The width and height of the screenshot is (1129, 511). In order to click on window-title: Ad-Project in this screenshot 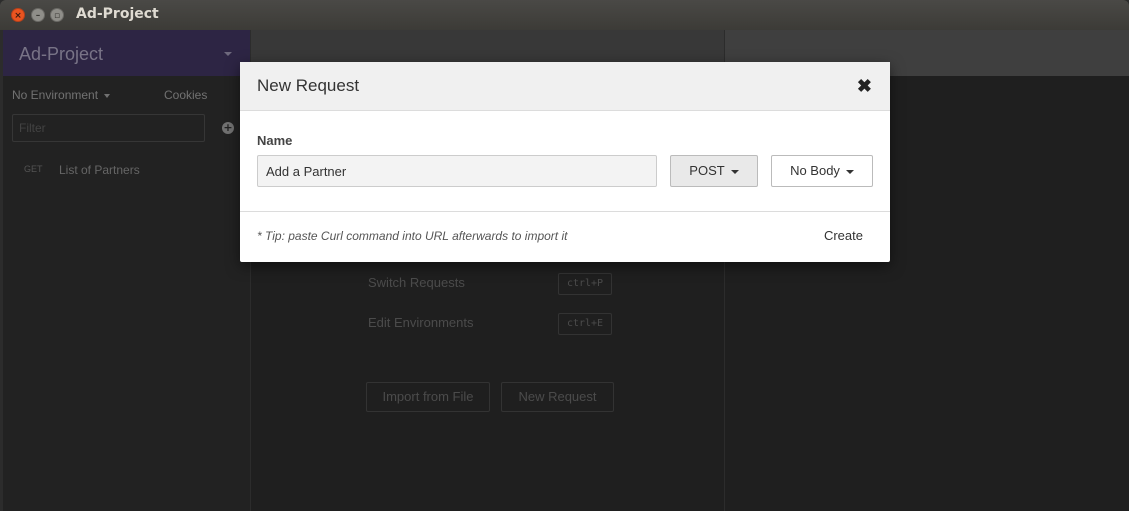, I will do `click(117, 14)`.